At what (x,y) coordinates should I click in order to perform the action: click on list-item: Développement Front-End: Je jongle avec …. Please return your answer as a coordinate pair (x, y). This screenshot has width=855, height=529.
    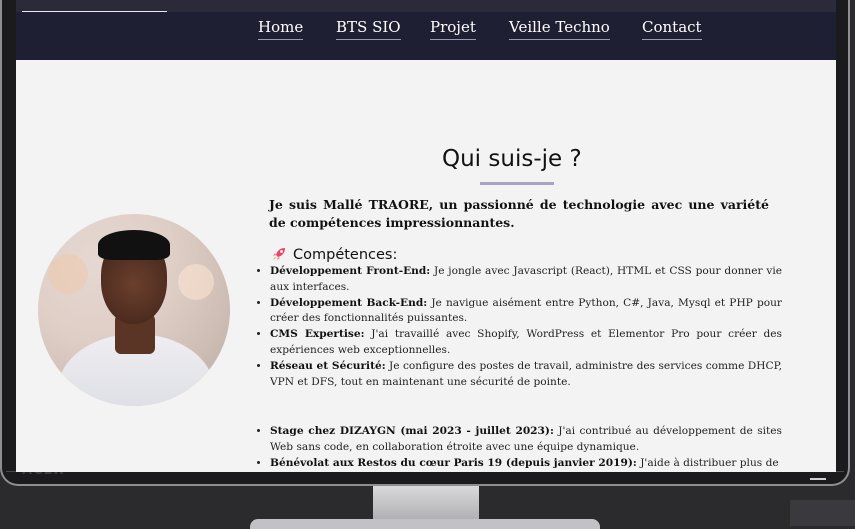
    Looking at the image, I should click on (526, 280).